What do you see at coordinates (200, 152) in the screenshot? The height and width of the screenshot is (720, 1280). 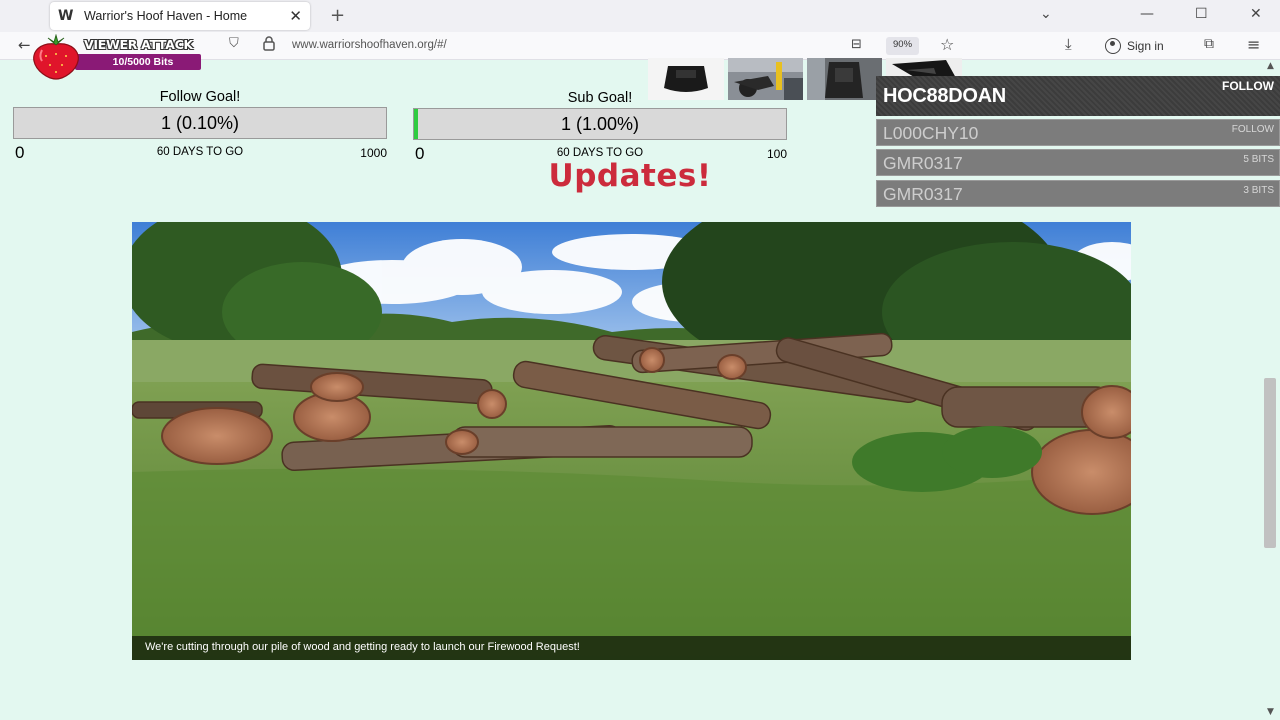 I see `goal-days-left: 60 DAYS TO GO` at bounding box center [200, 152].